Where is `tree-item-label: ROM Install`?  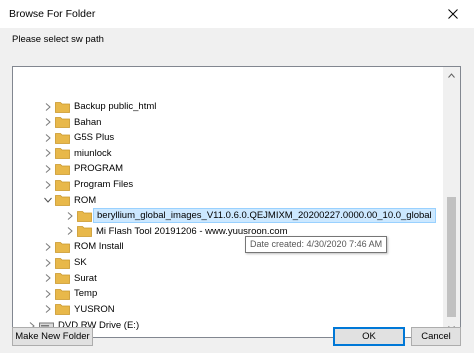 tree-item-label: ROM Install is located at coordinates (99, 247).